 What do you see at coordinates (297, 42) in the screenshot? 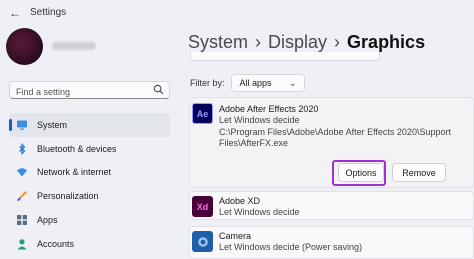
I see `breadcrumb-display: Display` at bounding box center [297, 42].